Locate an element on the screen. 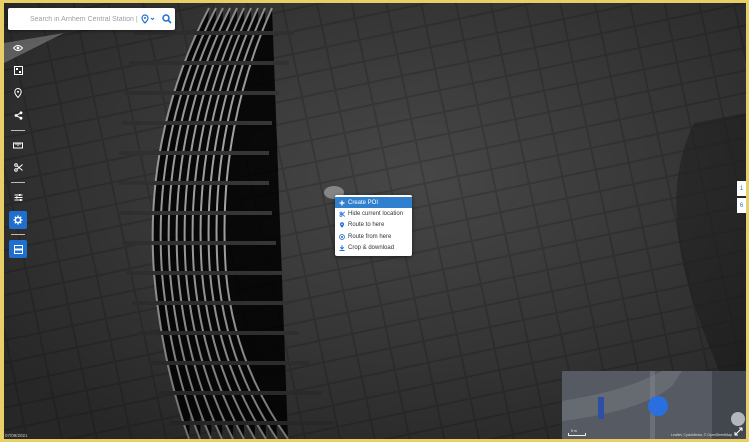  download-icon is located at coordinates (342, 248).